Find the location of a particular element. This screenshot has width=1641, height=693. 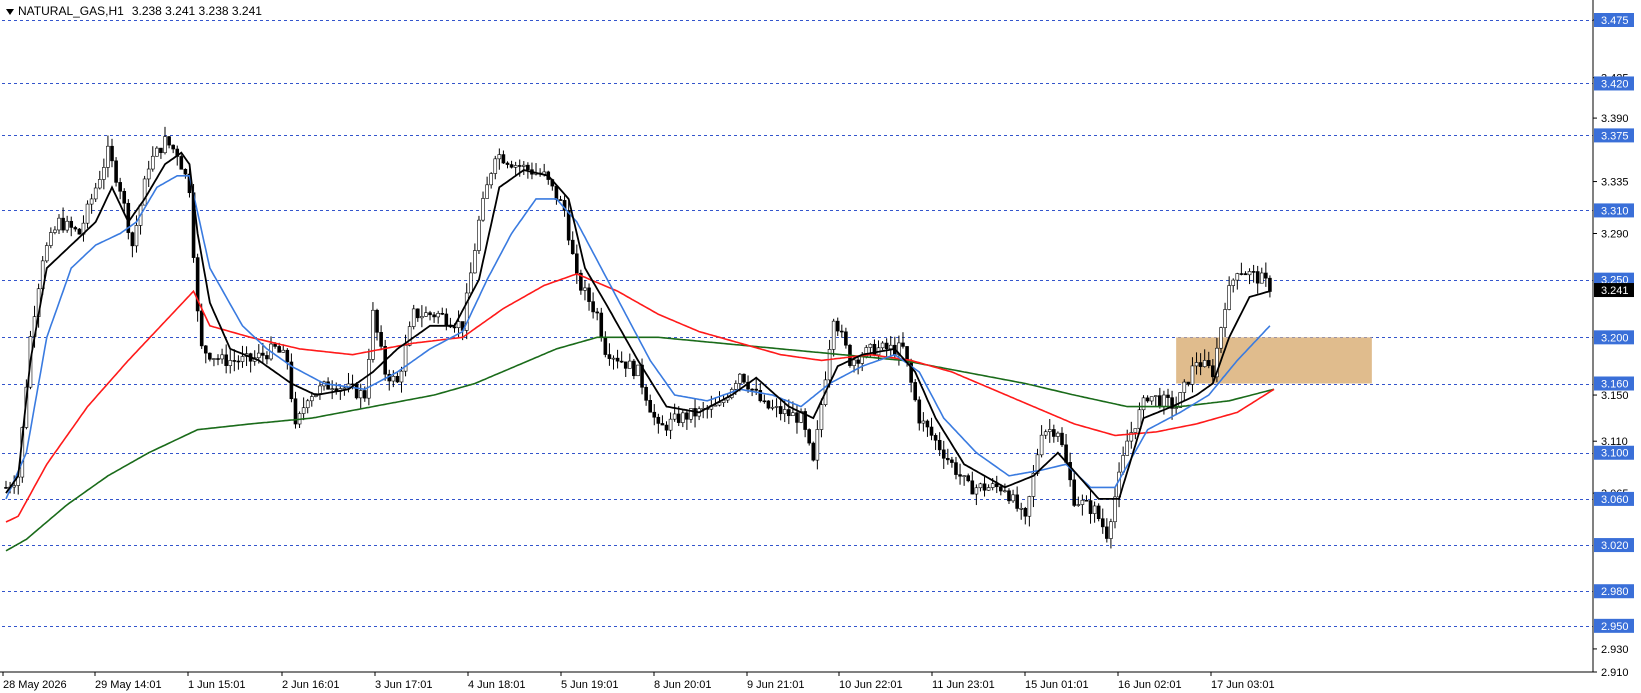

level-price-label: 2.980 is located at coordinates (1615, 592).